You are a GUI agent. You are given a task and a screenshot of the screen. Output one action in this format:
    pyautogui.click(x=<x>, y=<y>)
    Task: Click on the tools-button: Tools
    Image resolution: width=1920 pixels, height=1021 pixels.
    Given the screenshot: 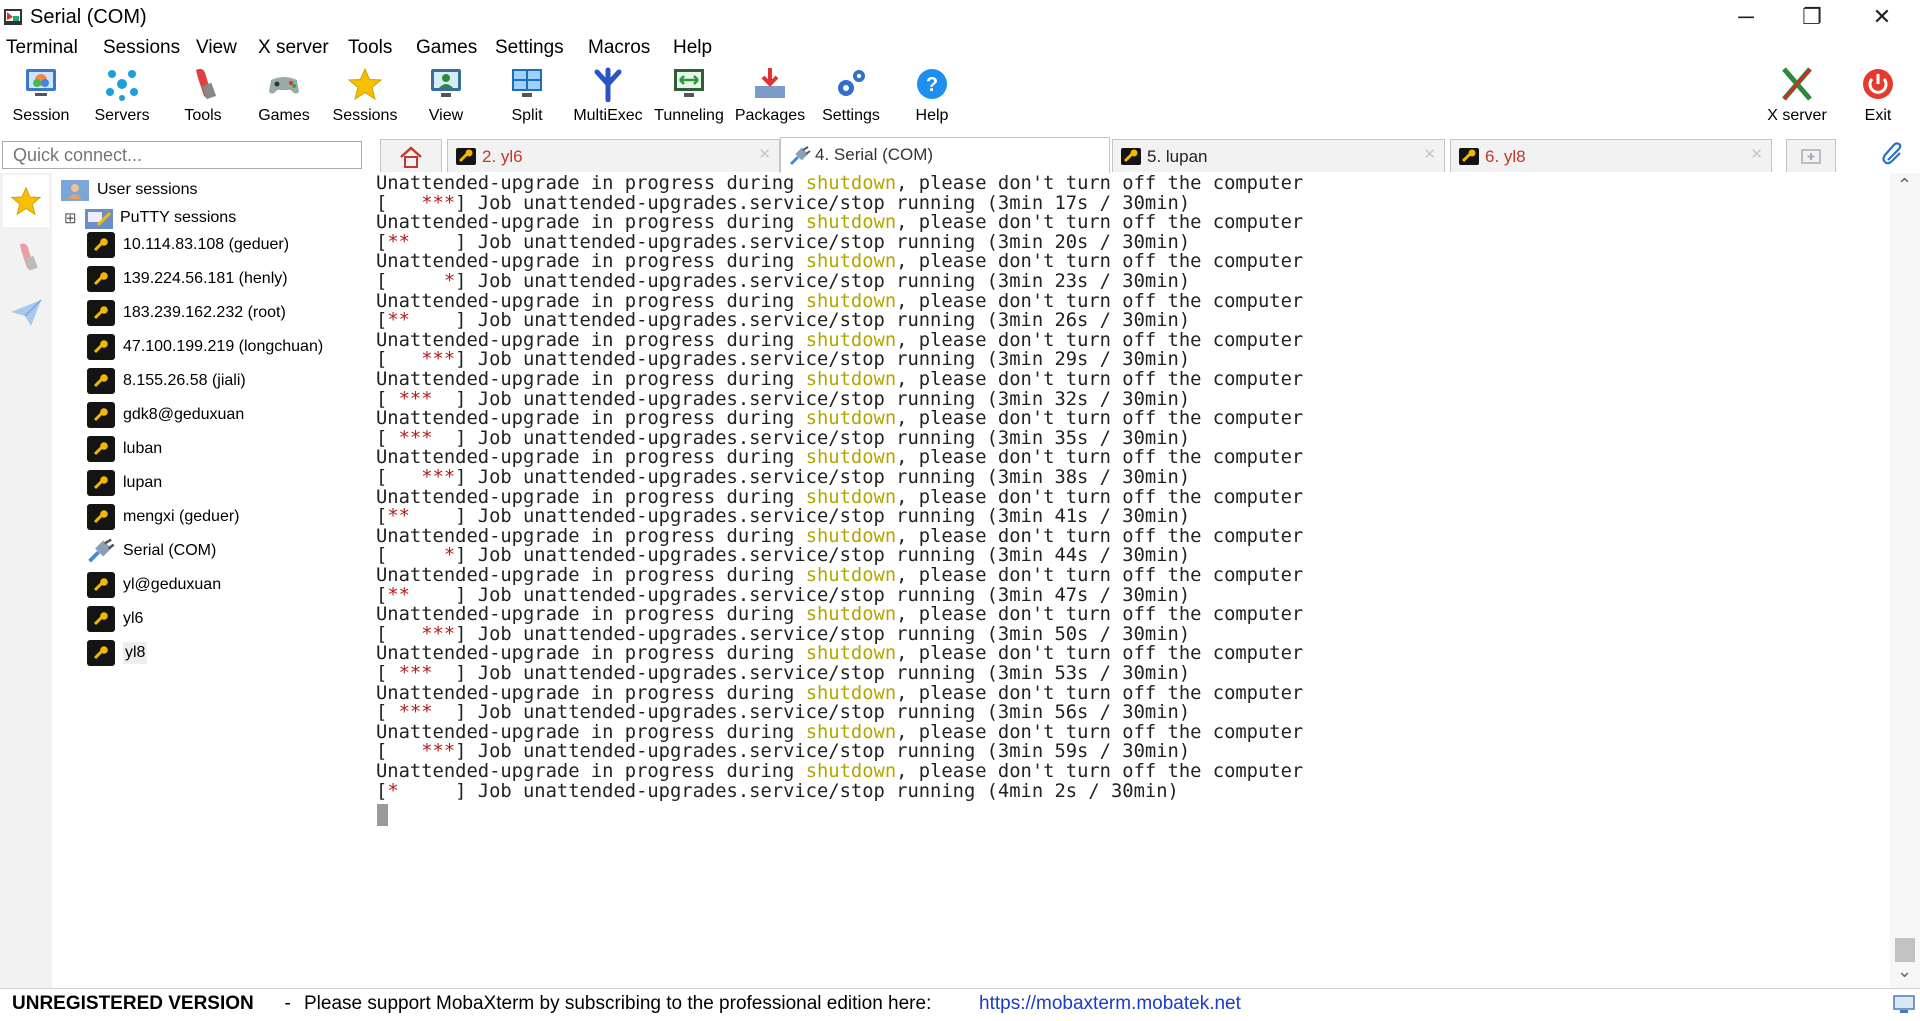 What is the action you would take?
    pyautogui.click(x=203, y=97)
    